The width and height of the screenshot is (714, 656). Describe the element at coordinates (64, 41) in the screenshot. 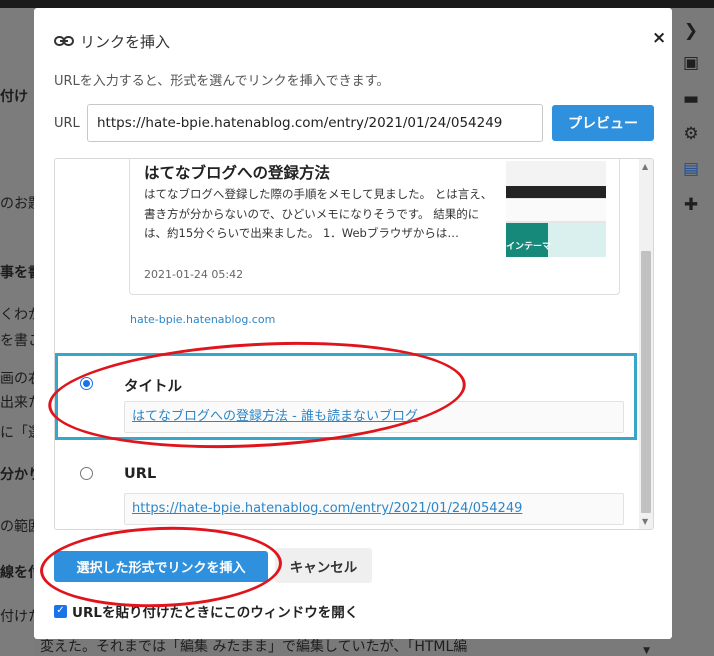

I see `link-icon` at that location.